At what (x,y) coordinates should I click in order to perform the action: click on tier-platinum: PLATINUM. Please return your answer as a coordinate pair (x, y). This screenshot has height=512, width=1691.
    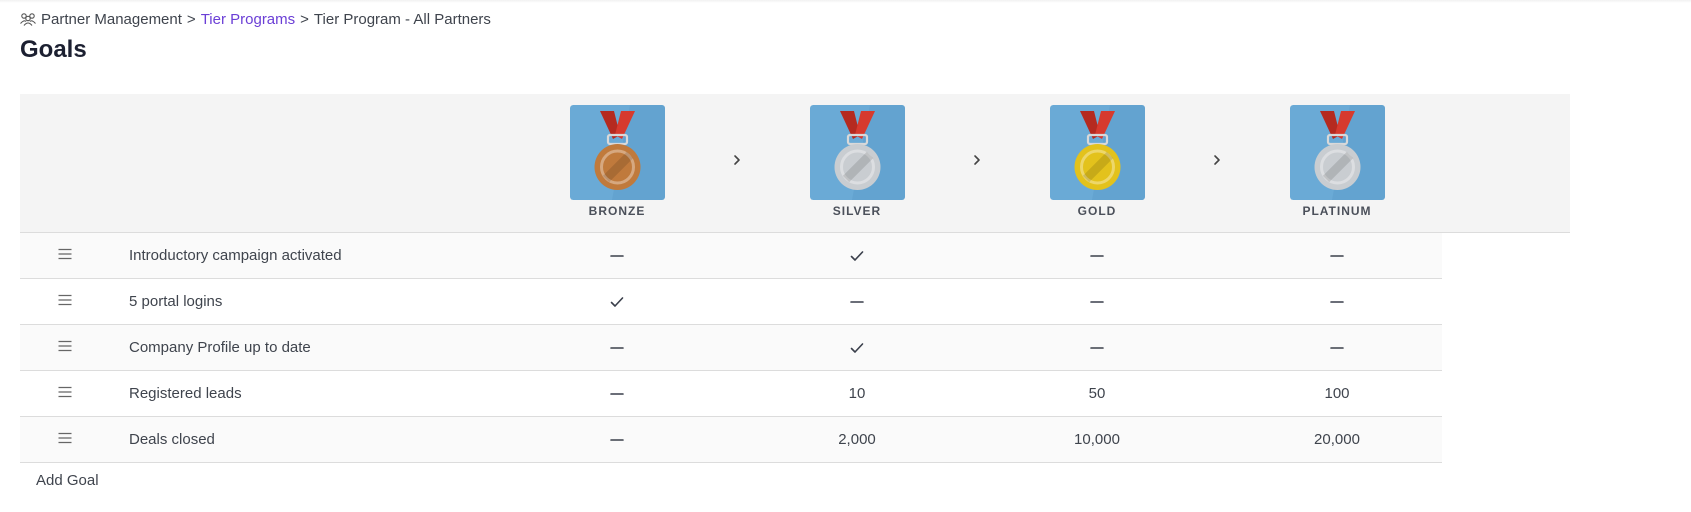
    Looking at the image, I should click on (1337, 161).